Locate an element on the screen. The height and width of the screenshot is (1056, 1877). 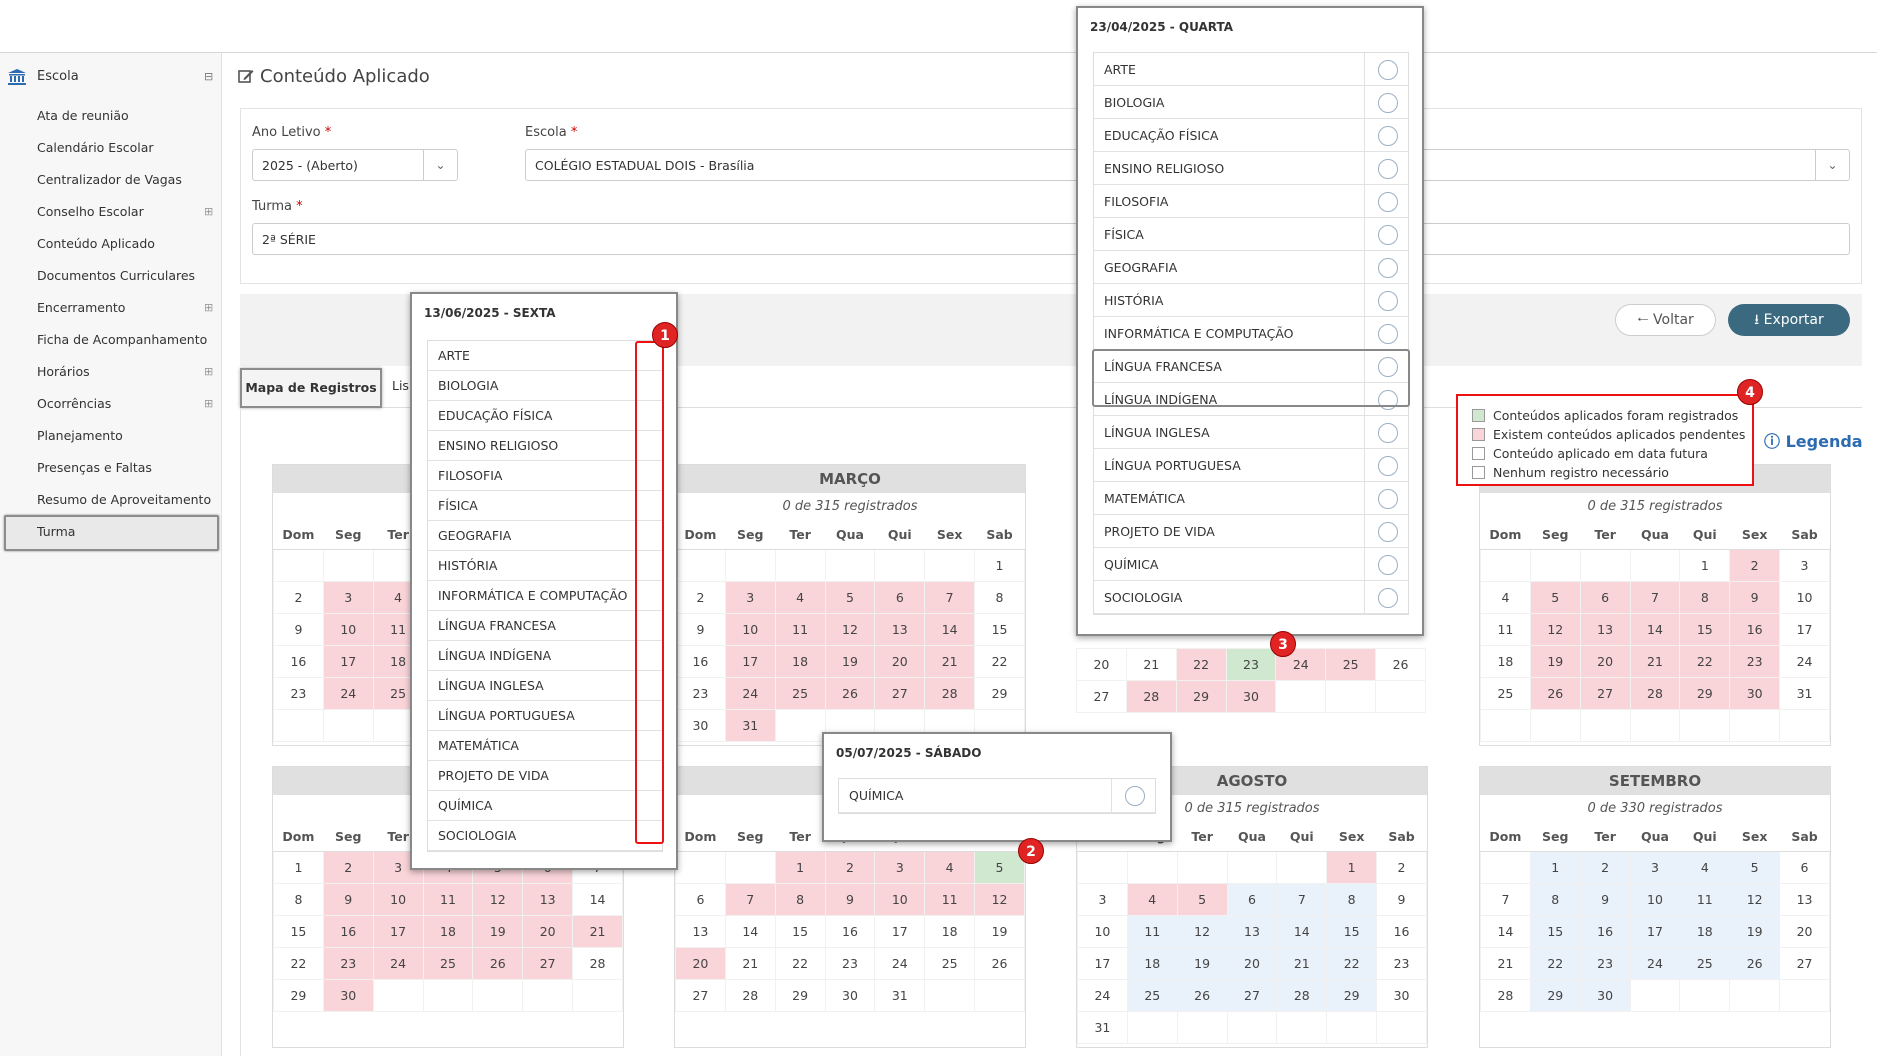
subject-row: LÍNGUA INDÍGENA is located at coordinates (545, 656).